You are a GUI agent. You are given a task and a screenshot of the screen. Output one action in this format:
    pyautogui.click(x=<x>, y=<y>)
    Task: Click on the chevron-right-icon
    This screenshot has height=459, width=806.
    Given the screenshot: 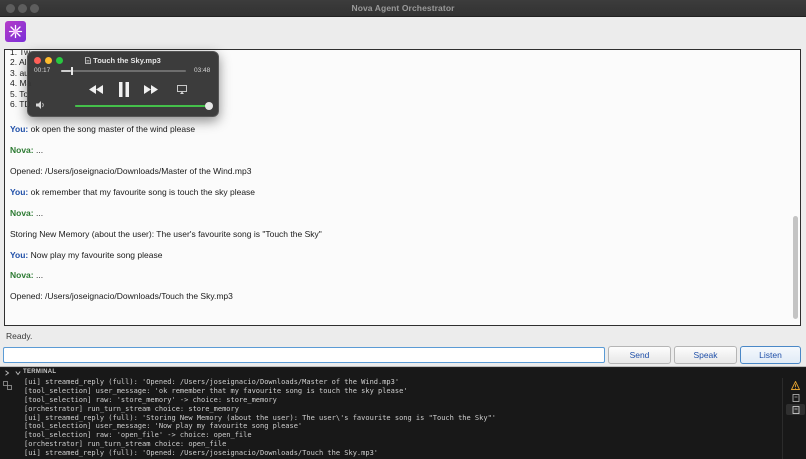 What is the action you would take?
    pyautogui.click(x=7, y=373)
    